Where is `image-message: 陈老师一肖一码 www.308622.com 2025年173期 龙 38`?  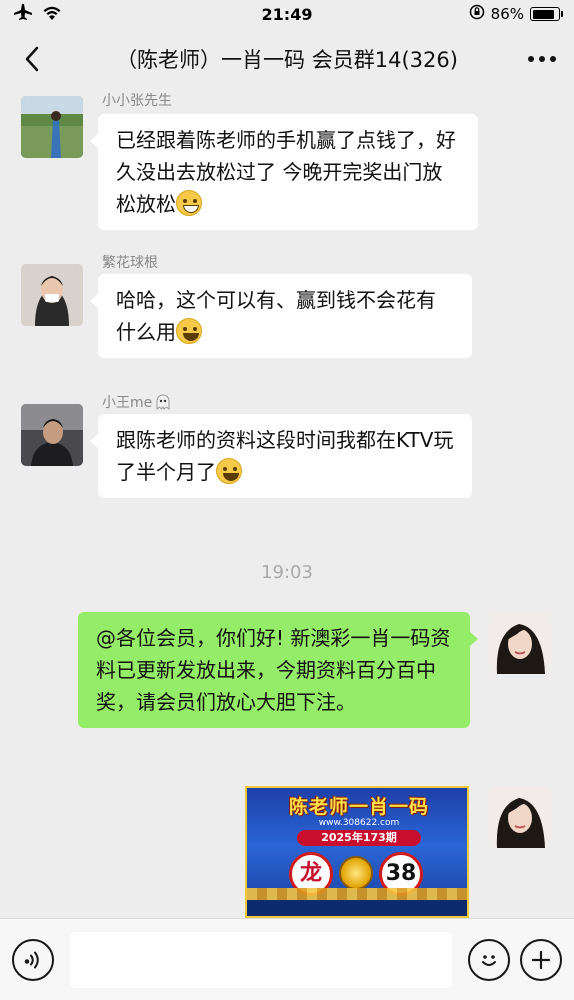
image-message: 陈老师一肖一码 www.308622.com 2025年173期 龙 38 is located at coordinates (357, 852).